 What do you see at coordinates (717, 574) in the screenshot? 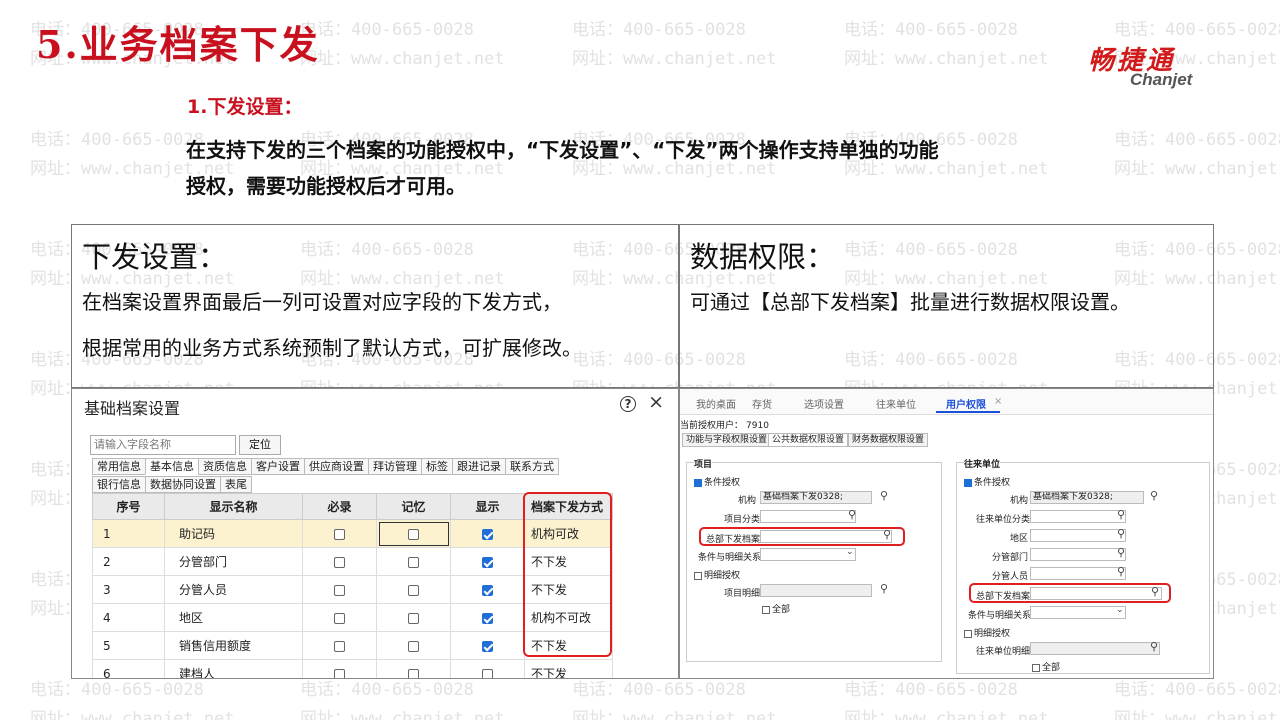
I see `project-detail-auth: 明细授权` at bounding box center [717, 574].